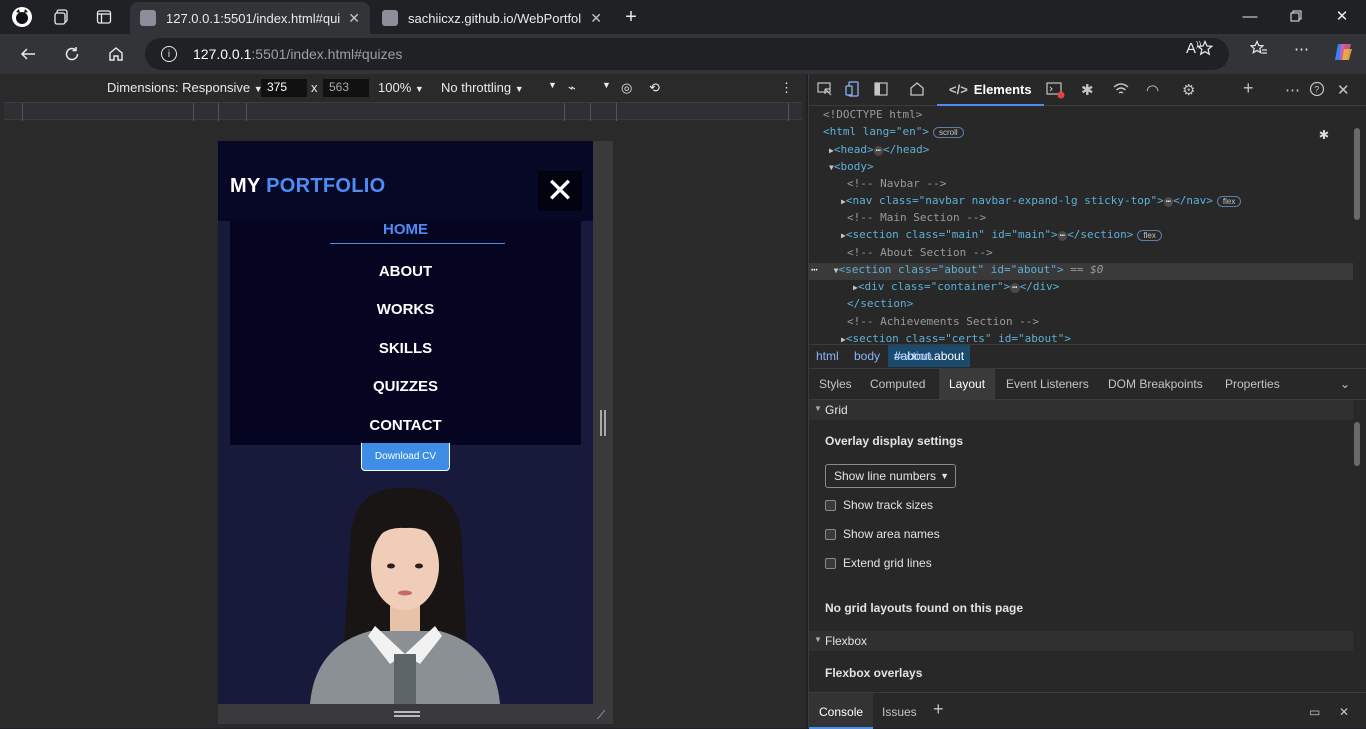 This screenshot has width=1366, height=729. Describe the element at coordinates (1087, 90) in the screenshot. I see `bug-icon: ✱` at that location.